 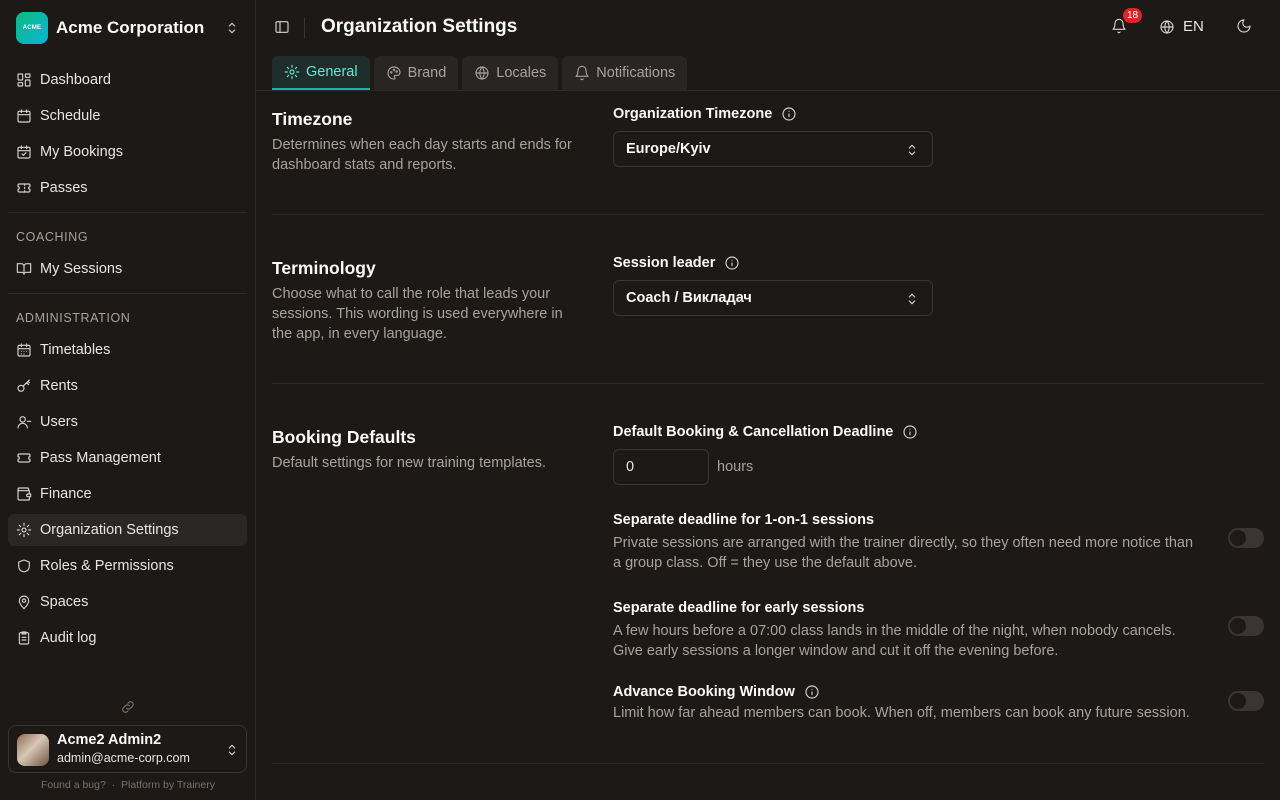 What do you see at coordinates (24, 602) in the screenshot?
I see `map-pin-icon` at bounding box center [24, 602].